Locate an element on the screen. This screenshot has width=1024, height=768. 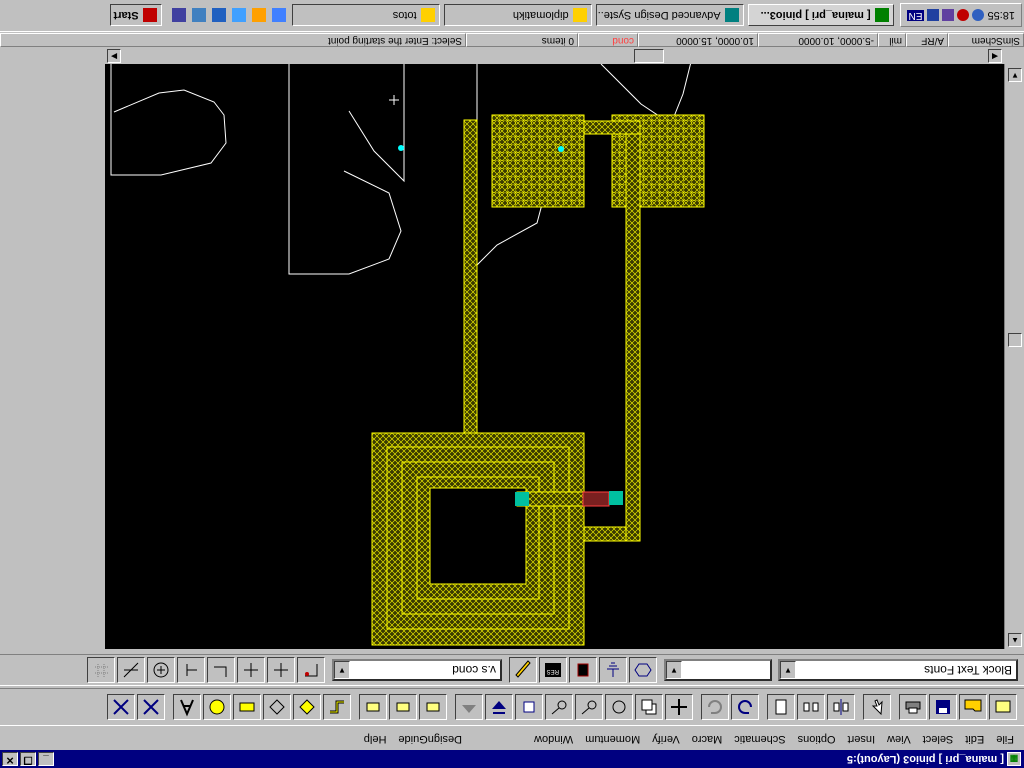
status-coord-2: -5.0000, 10.0000 is located at coordinates (818, 40).